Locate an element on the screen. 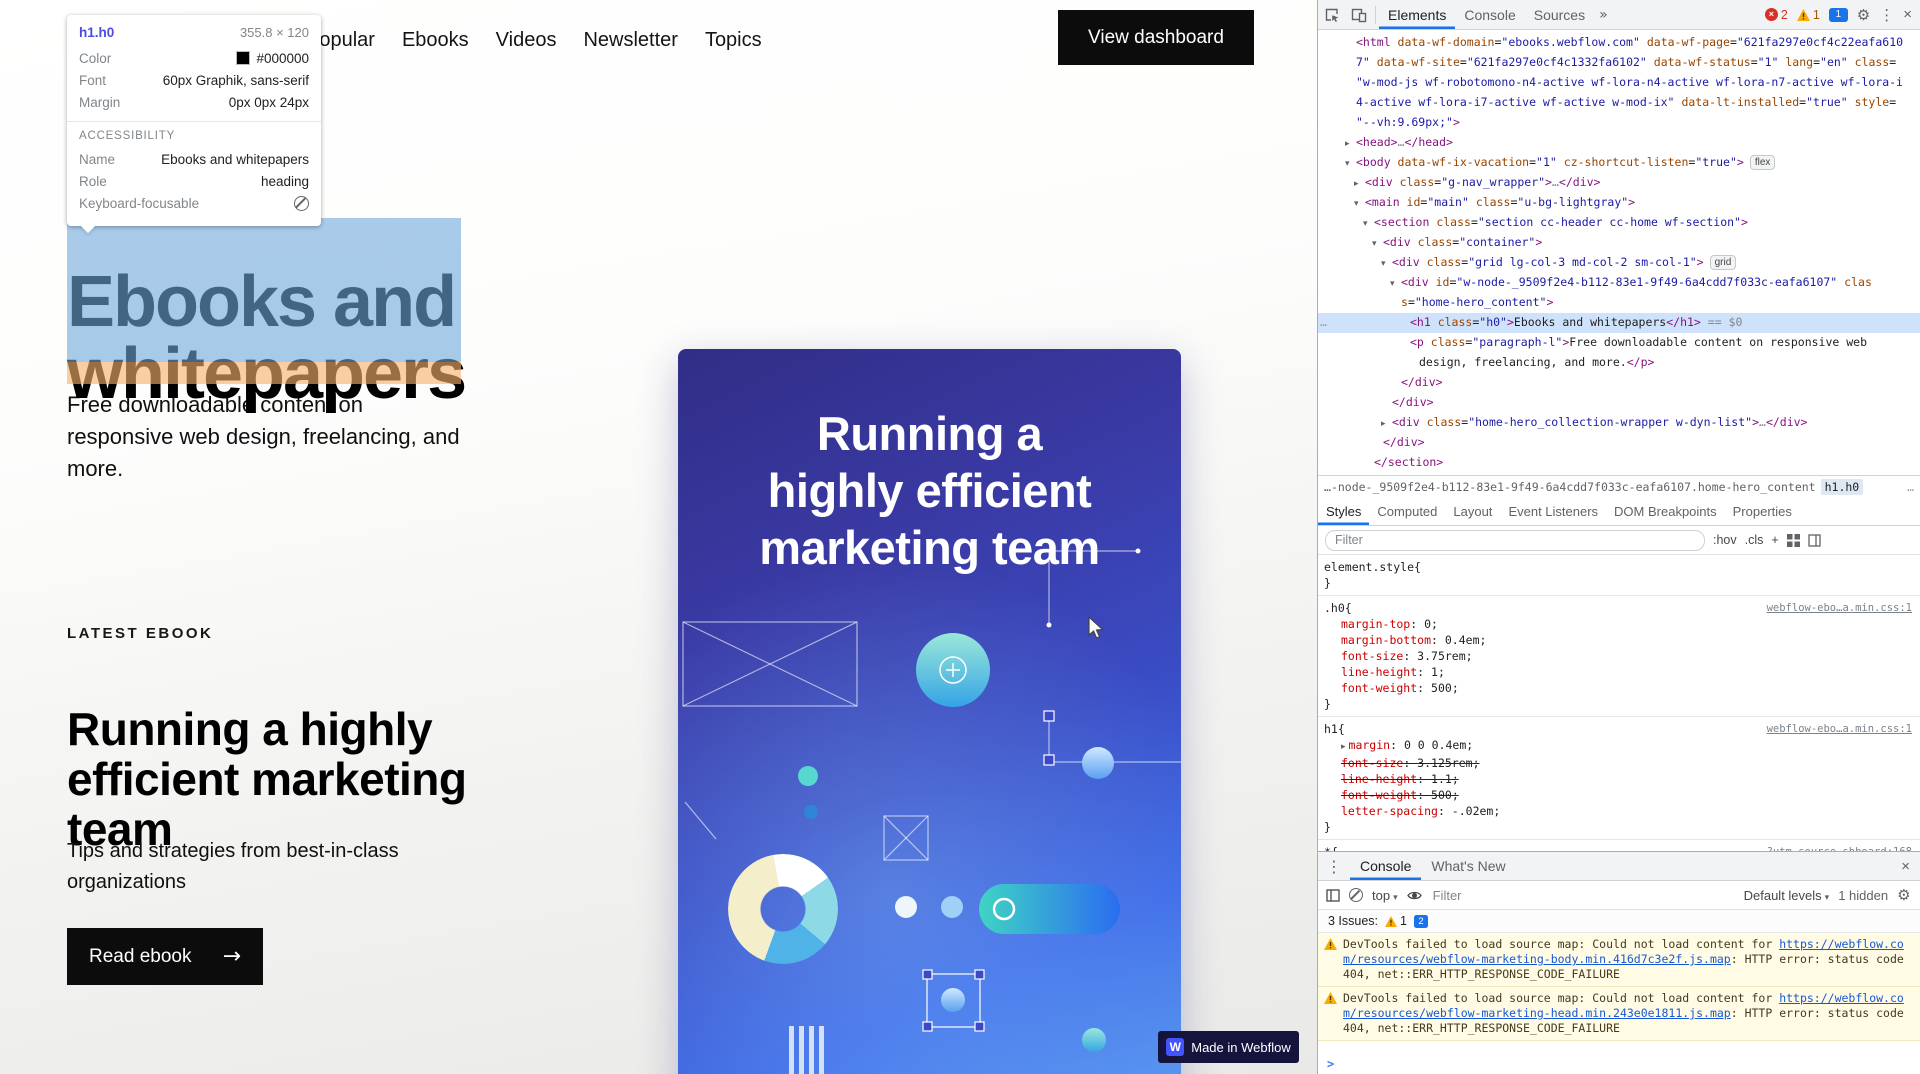  stylesheet-link: ?utm_source_shboard:168 is located at coordinates (1839, 847).